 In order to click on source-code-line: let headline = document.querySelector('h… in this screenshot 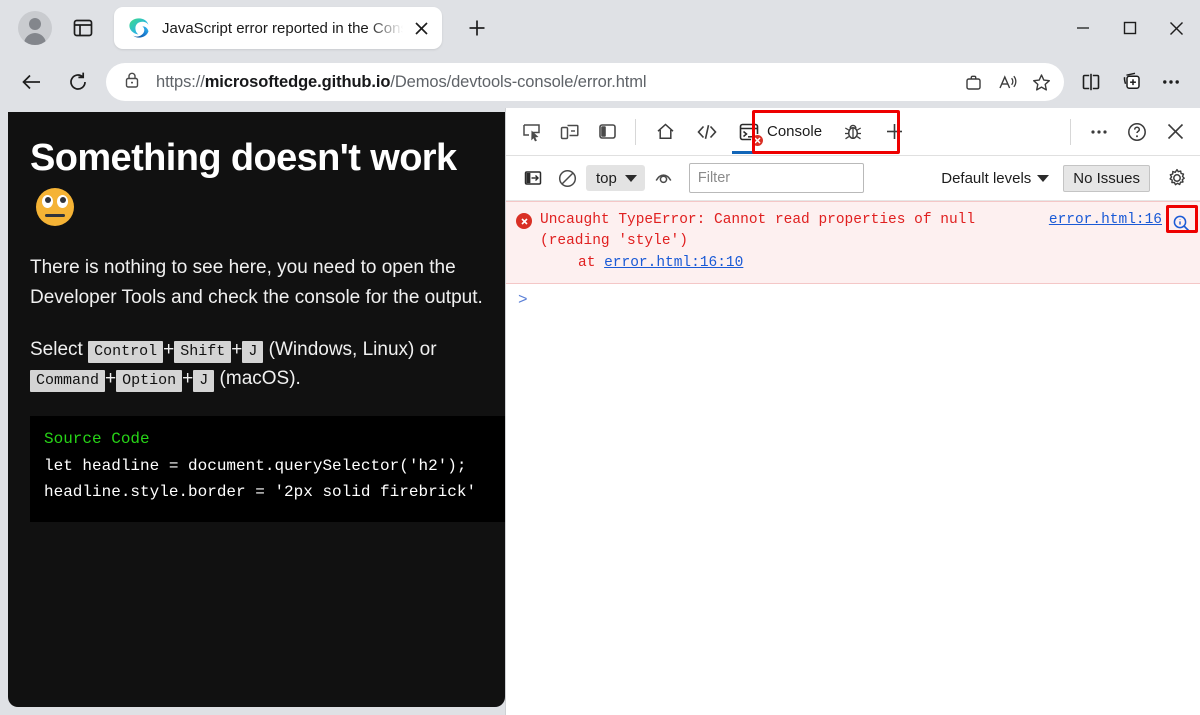, I will do `click(255, 465)`.